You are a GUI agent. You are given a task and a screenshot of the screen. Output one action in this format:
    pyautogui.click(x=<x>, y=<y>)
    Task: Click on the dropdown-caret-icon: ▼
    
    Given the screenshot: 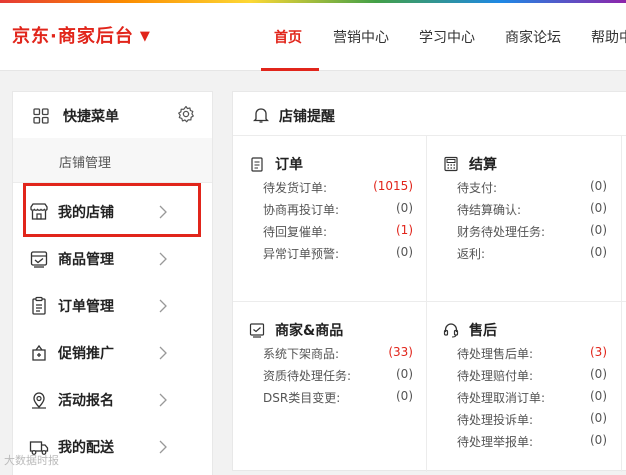 What is the action you would take?
    pyautogui.click(x=145, y=36)
    